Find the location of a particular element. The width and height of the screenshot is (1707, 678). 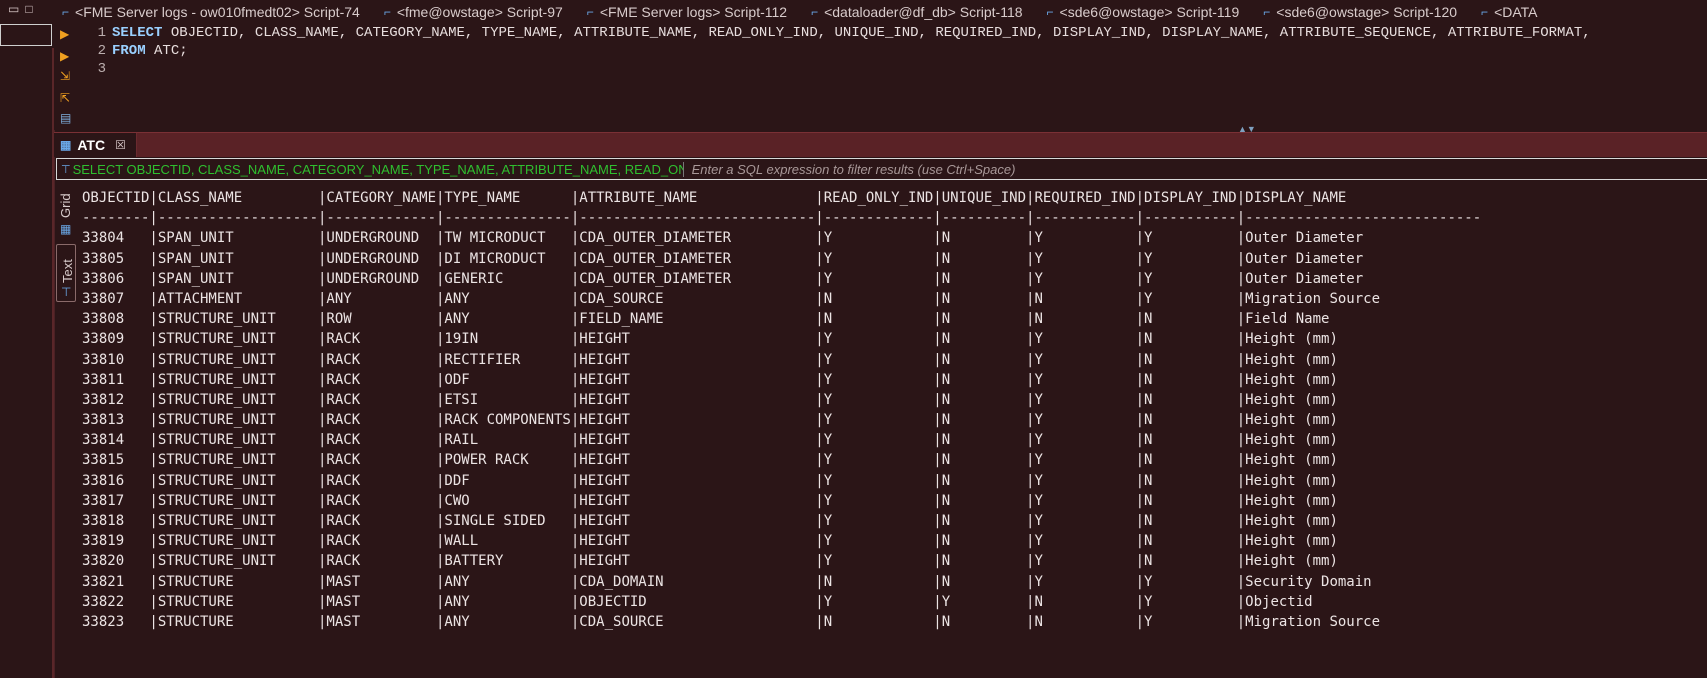

editor-tab: ⌐ <fme@owstage> Script-97 is located at coordinates (477, 12).